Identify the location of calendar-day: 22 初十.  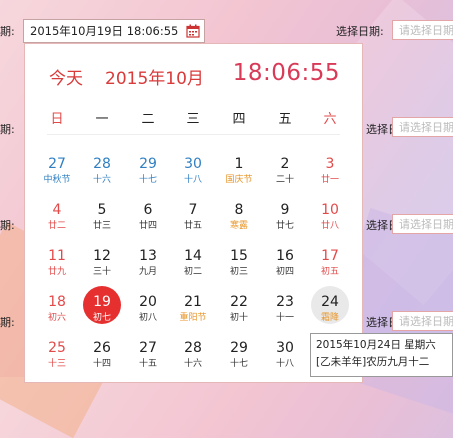
(239, 309).